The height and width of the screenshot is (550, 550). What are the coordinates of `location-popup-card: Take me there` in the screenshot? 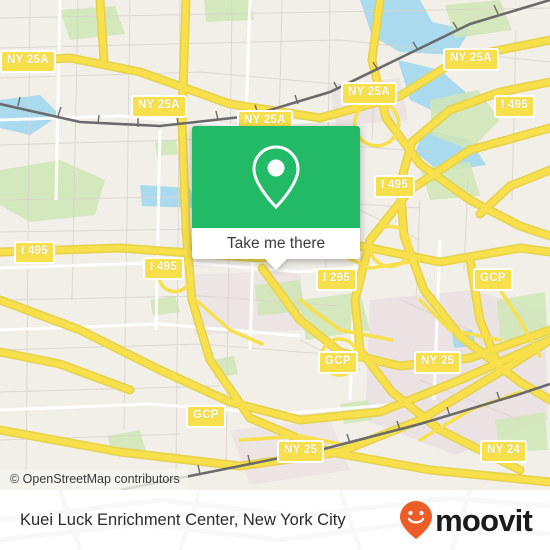 It's located at (276, 198).